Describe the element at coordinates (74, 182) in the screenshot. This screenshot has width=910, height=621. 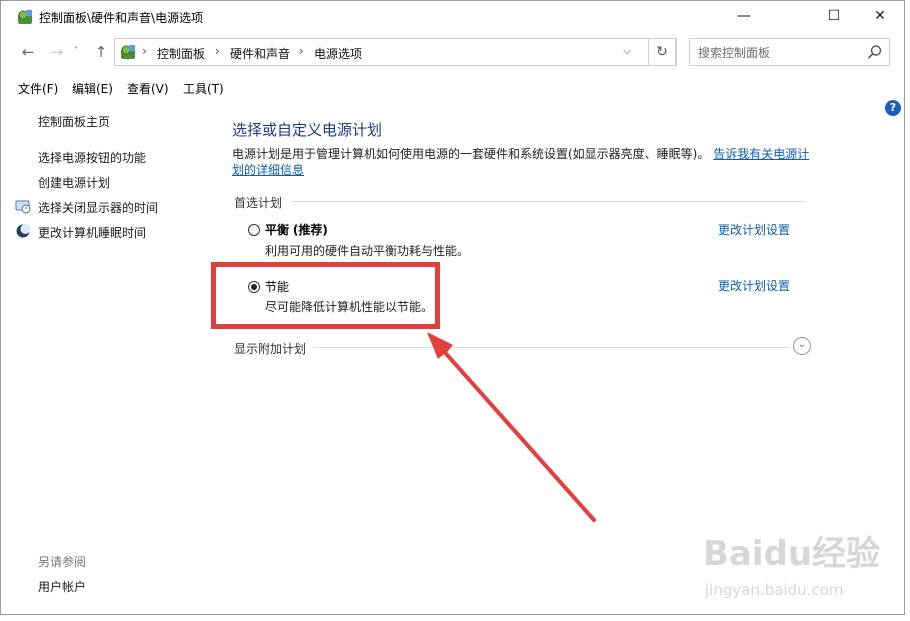
I see `sidebar-item-create-plan: 创建电源计划` at that location.